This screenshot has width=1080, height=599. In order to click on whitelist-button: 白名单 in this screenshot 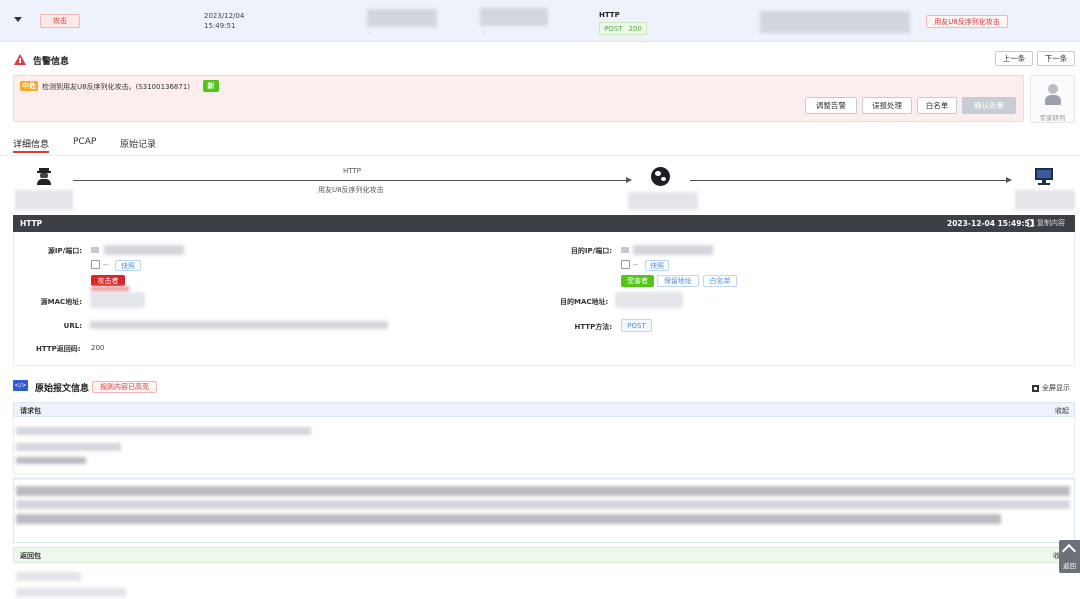, I will do `click(937, 105)`.